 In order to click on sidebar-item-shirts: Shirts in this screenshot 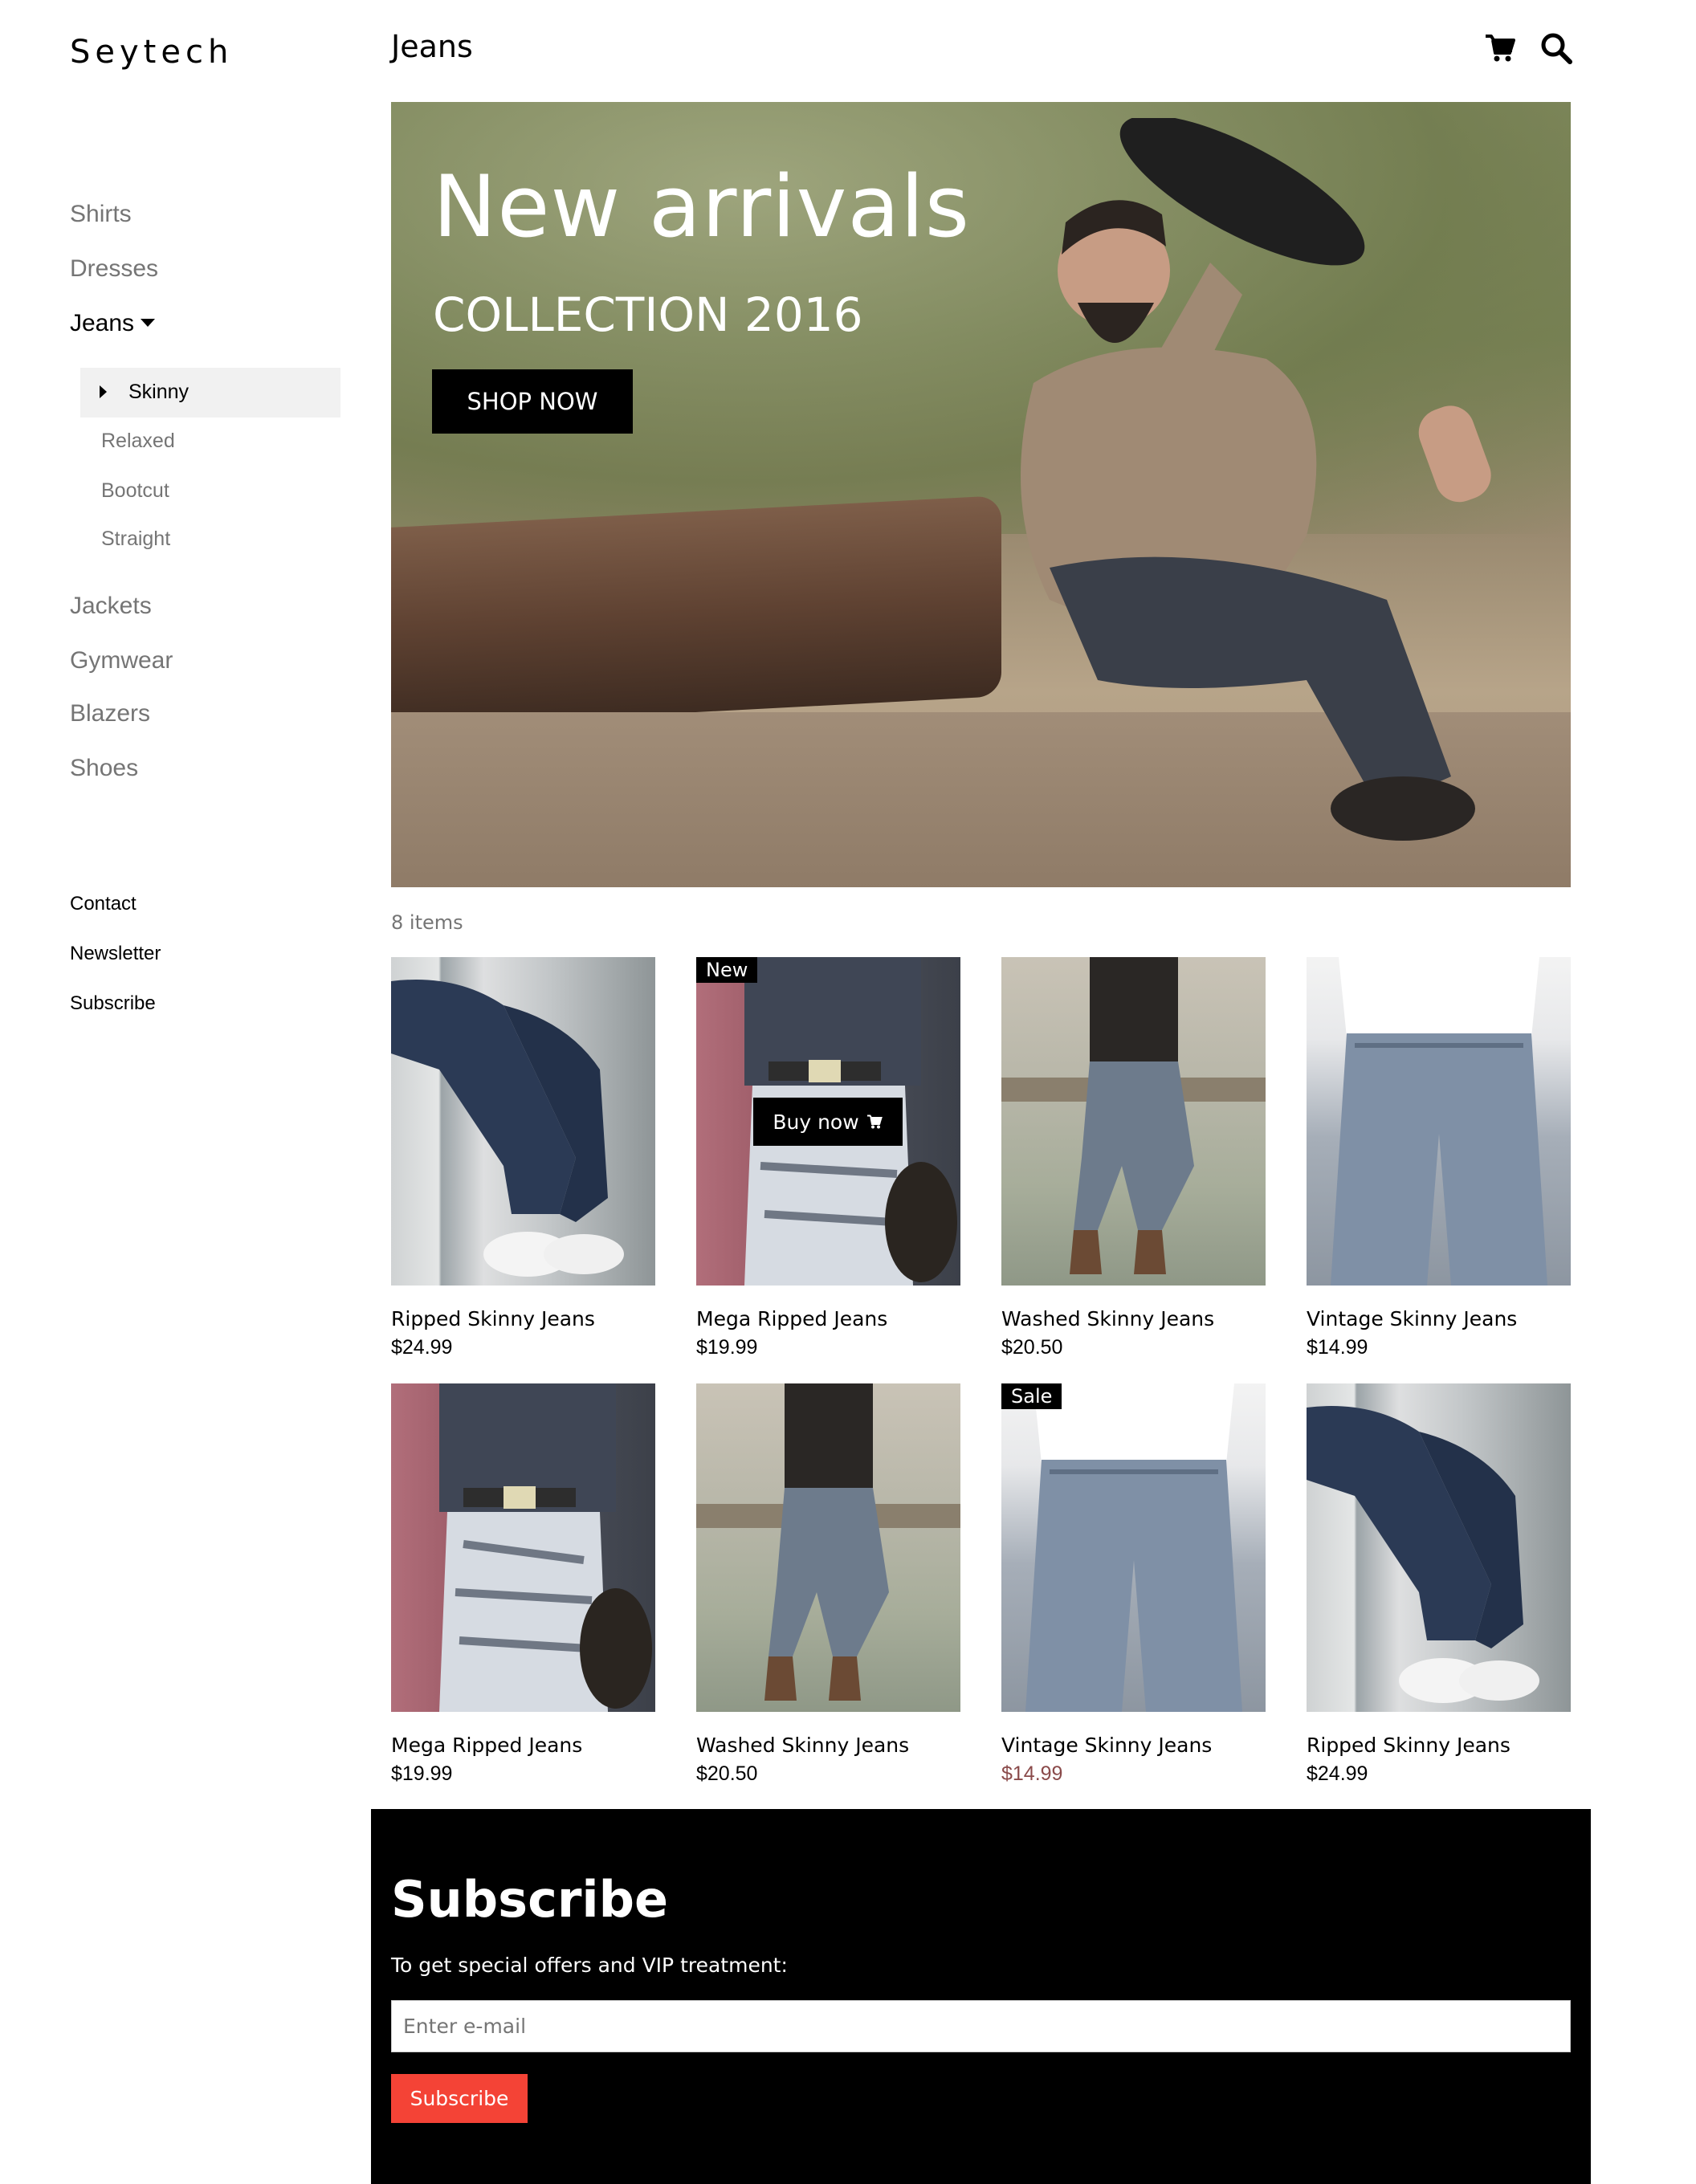, I will do `click(101, 215)`.